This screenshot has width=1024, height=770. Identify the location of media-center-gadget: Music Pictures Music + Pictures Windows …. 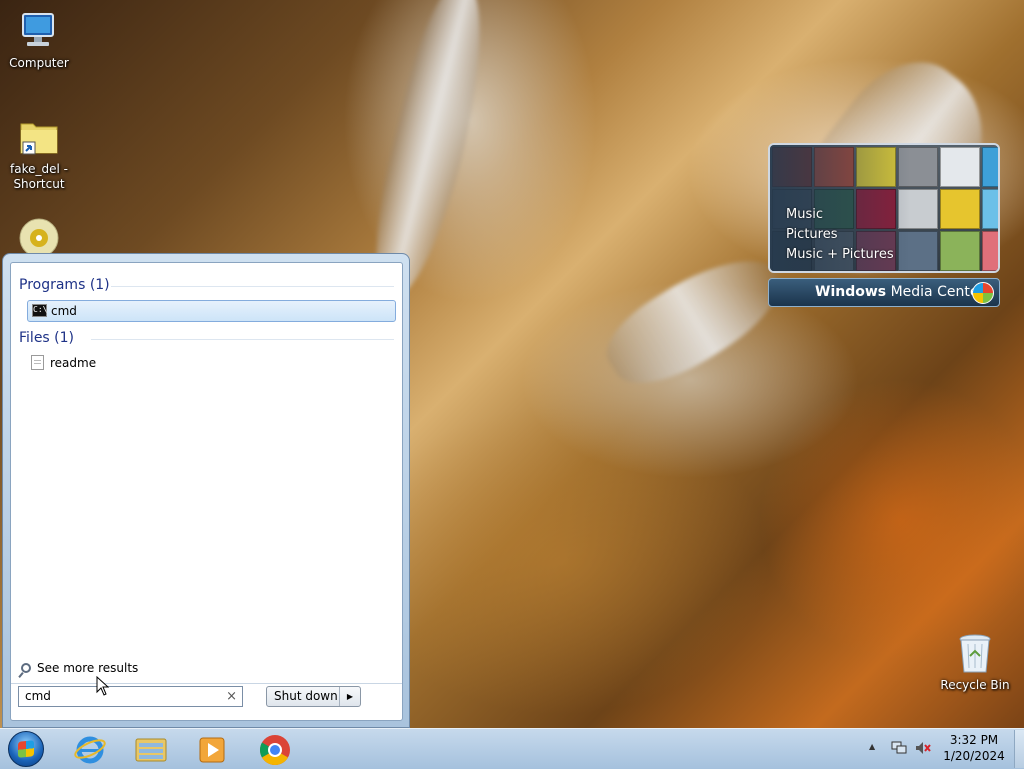
(884, 225).